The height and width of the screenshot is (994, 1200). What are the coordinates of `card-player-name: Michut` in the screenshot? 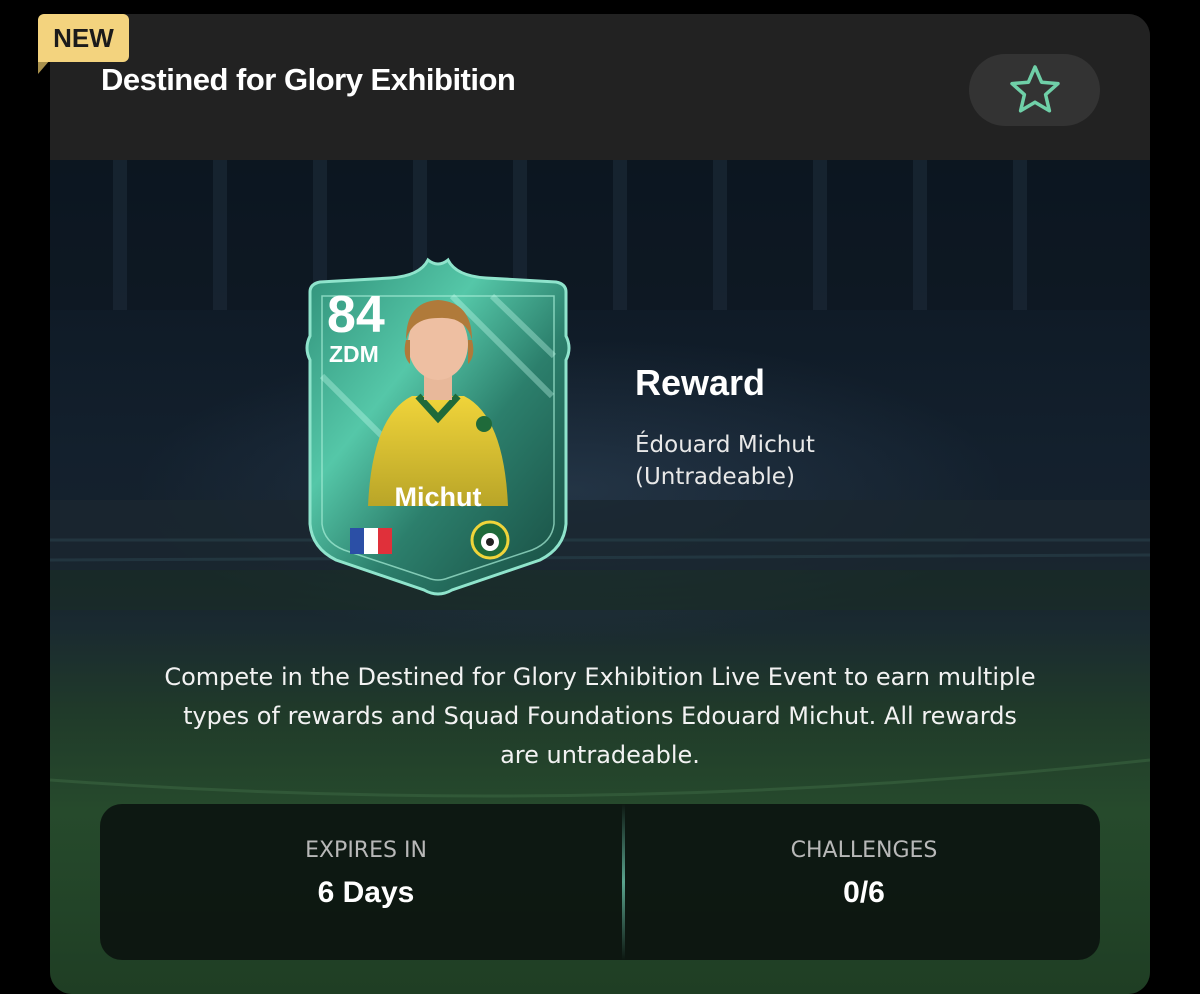 It's located at (438, 497).